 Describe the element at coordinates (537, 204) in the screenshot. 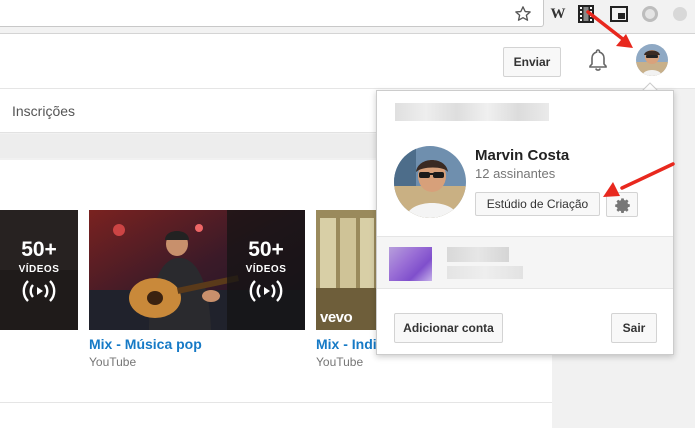

I see `creator-studio-button: Estúdio de Criação` at that location.